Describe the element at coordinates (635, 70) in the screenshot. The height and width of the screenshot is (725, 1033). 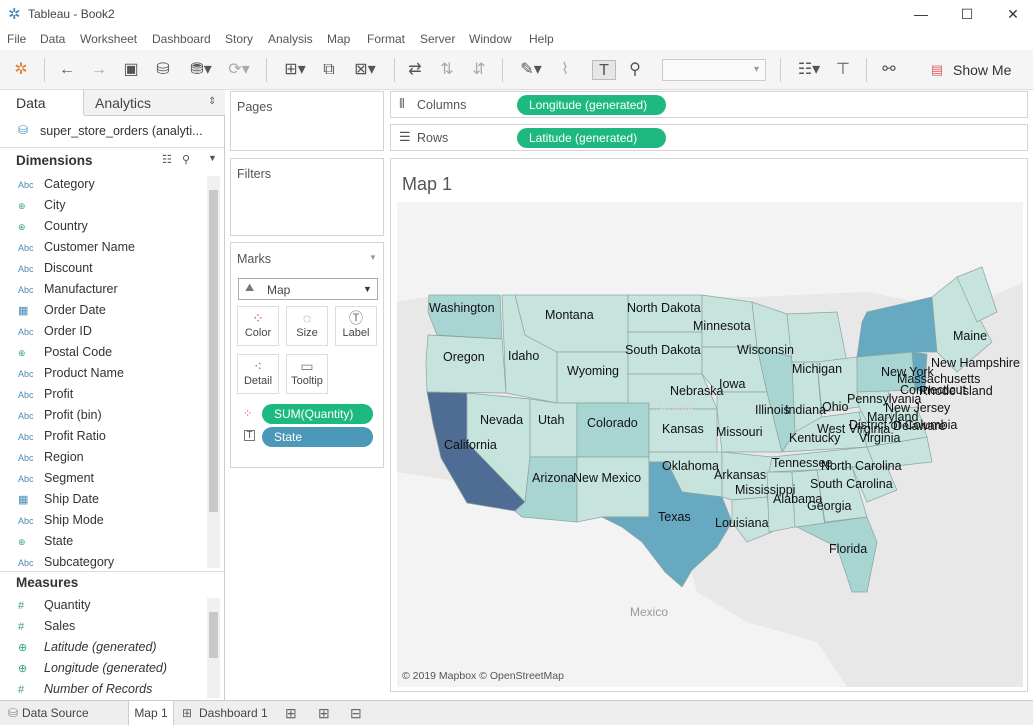
I see `pin-icon: ⚲` at that location.